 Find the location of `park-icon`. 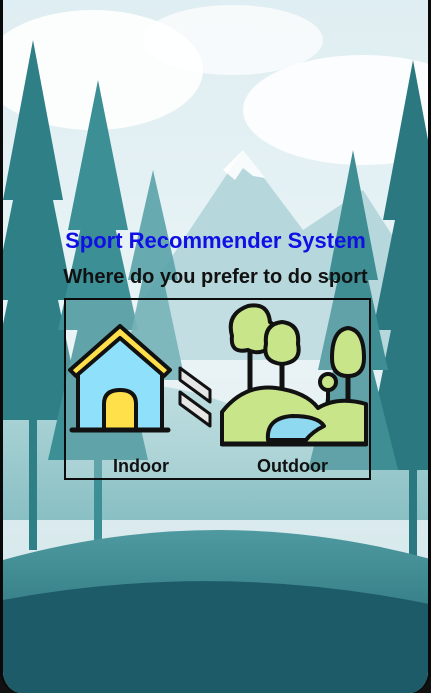

park-icon is located at coordinates (294, 375).